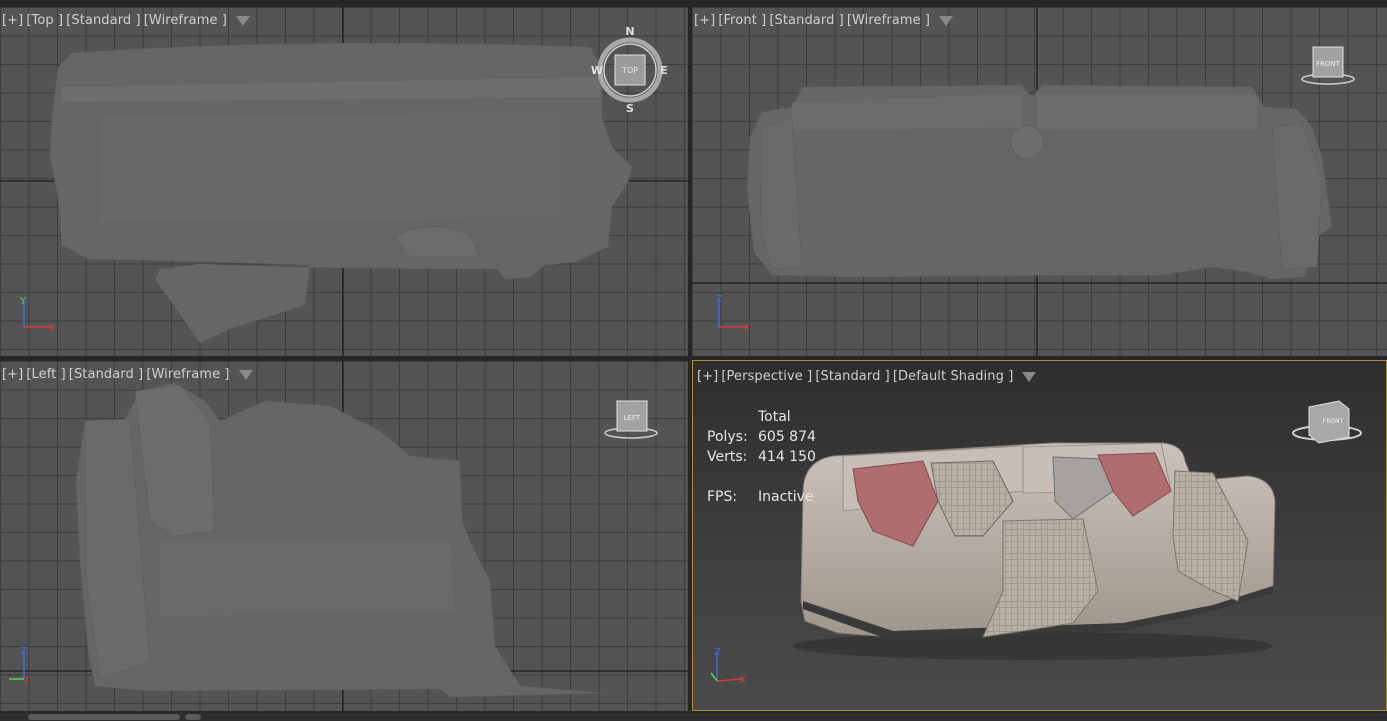  What do you see at coordinates (185, 20) in the screenshot?
I see `viewport-top-mode: [Wireframe ]` at bounding box center [185, 20].